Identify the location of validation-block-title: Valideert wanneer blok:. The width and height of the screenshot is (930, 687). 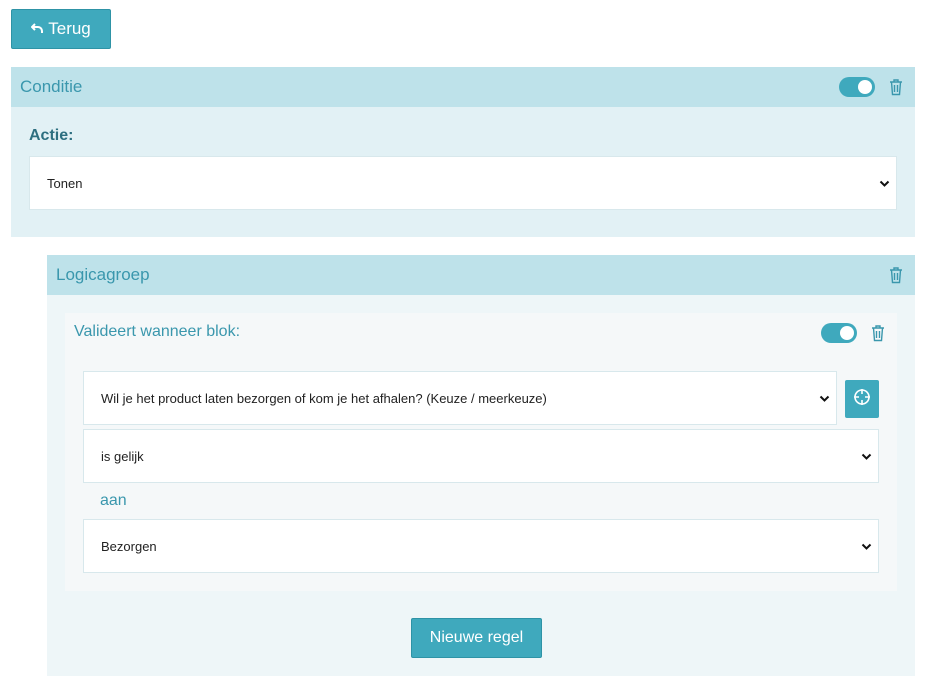
(157, 331).